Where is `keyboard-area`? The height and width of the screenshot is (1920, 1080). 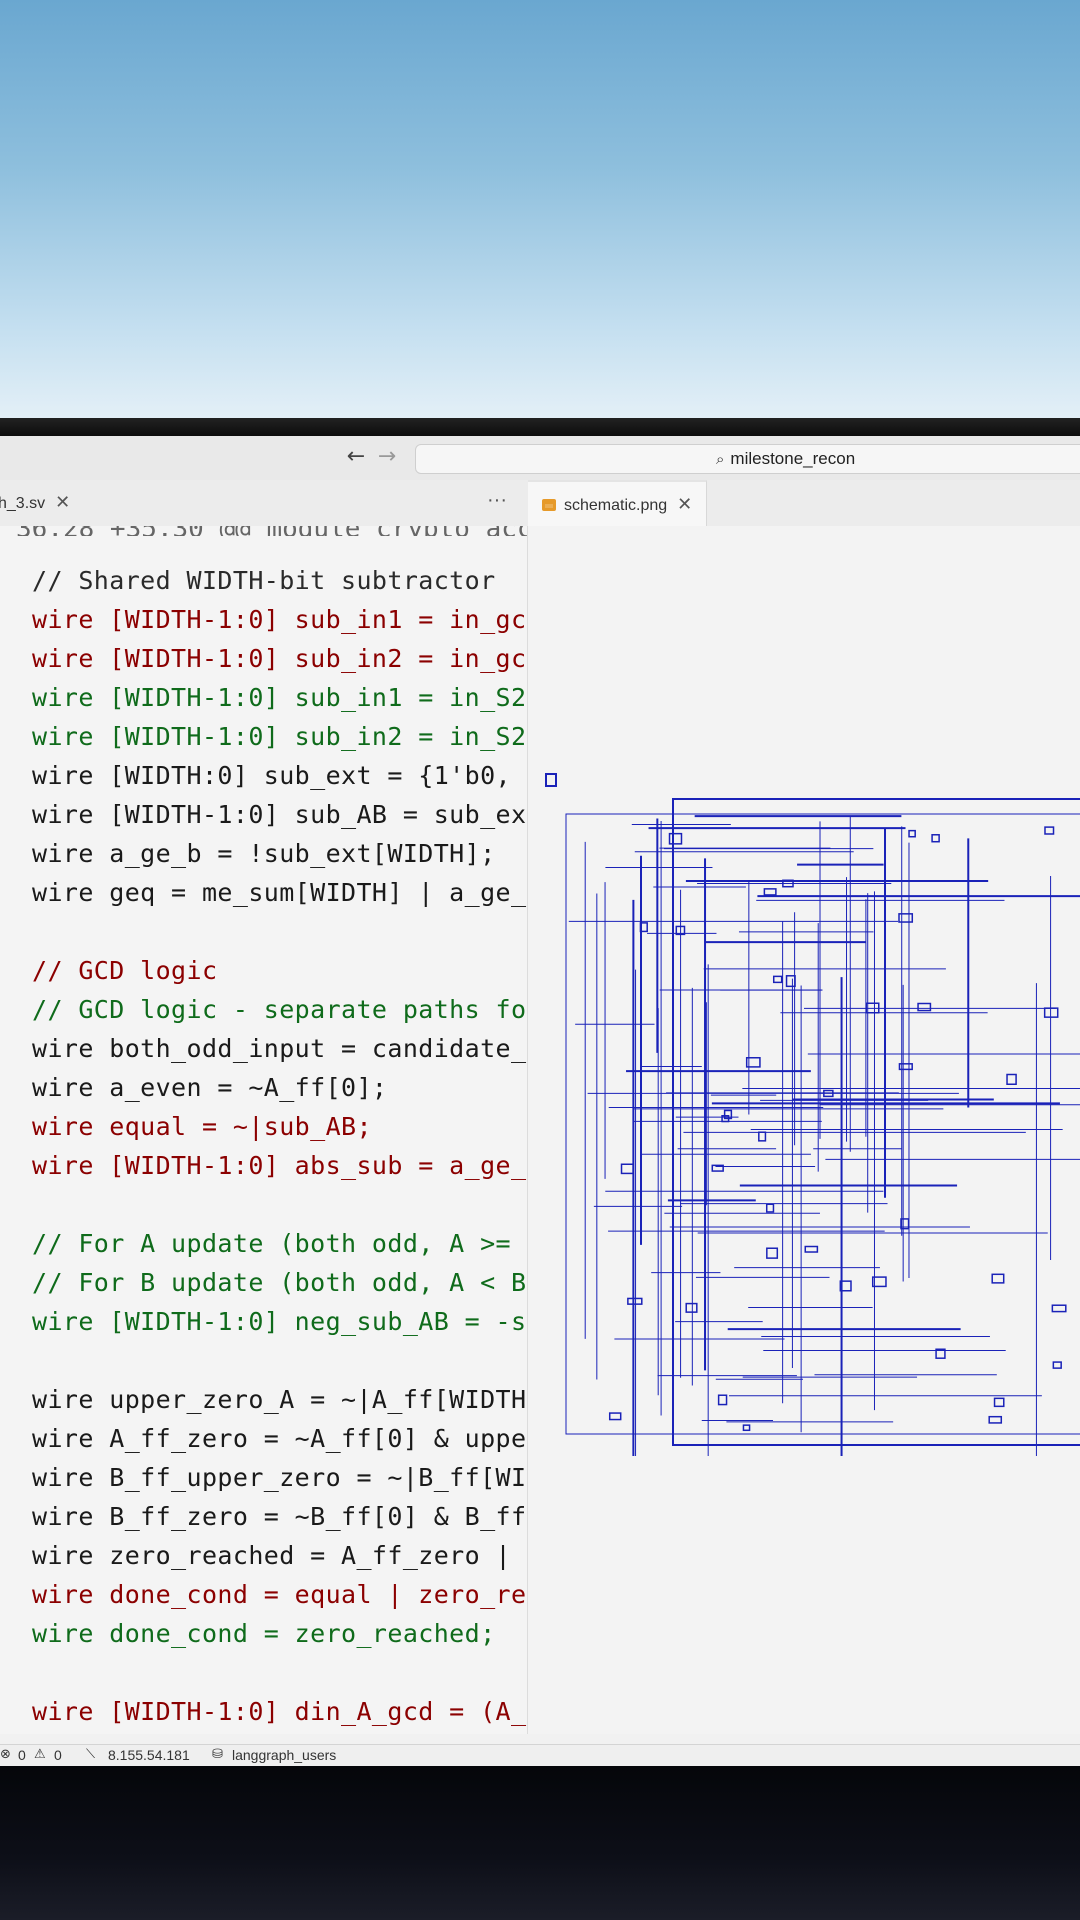
keyboard-area is located at coordinates (540, 1843).